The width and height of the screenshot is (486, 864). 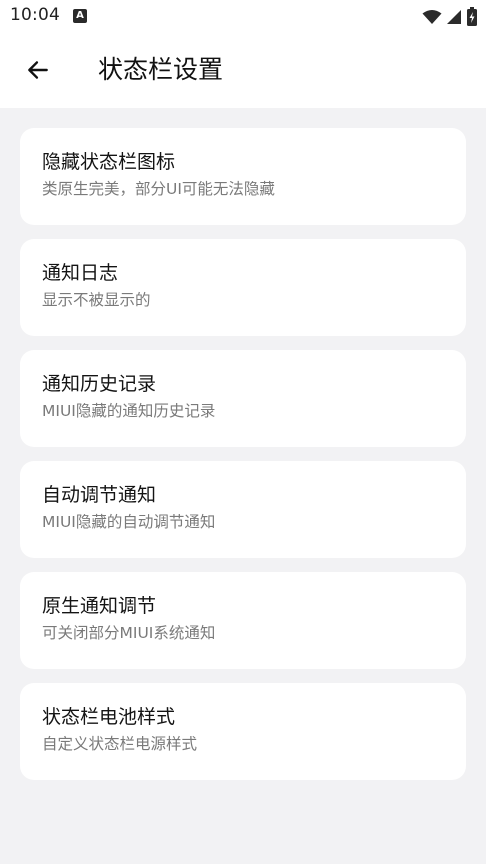 I want to click on setting-subtitle: 显示不被显示的, so click(x=96, y=300).